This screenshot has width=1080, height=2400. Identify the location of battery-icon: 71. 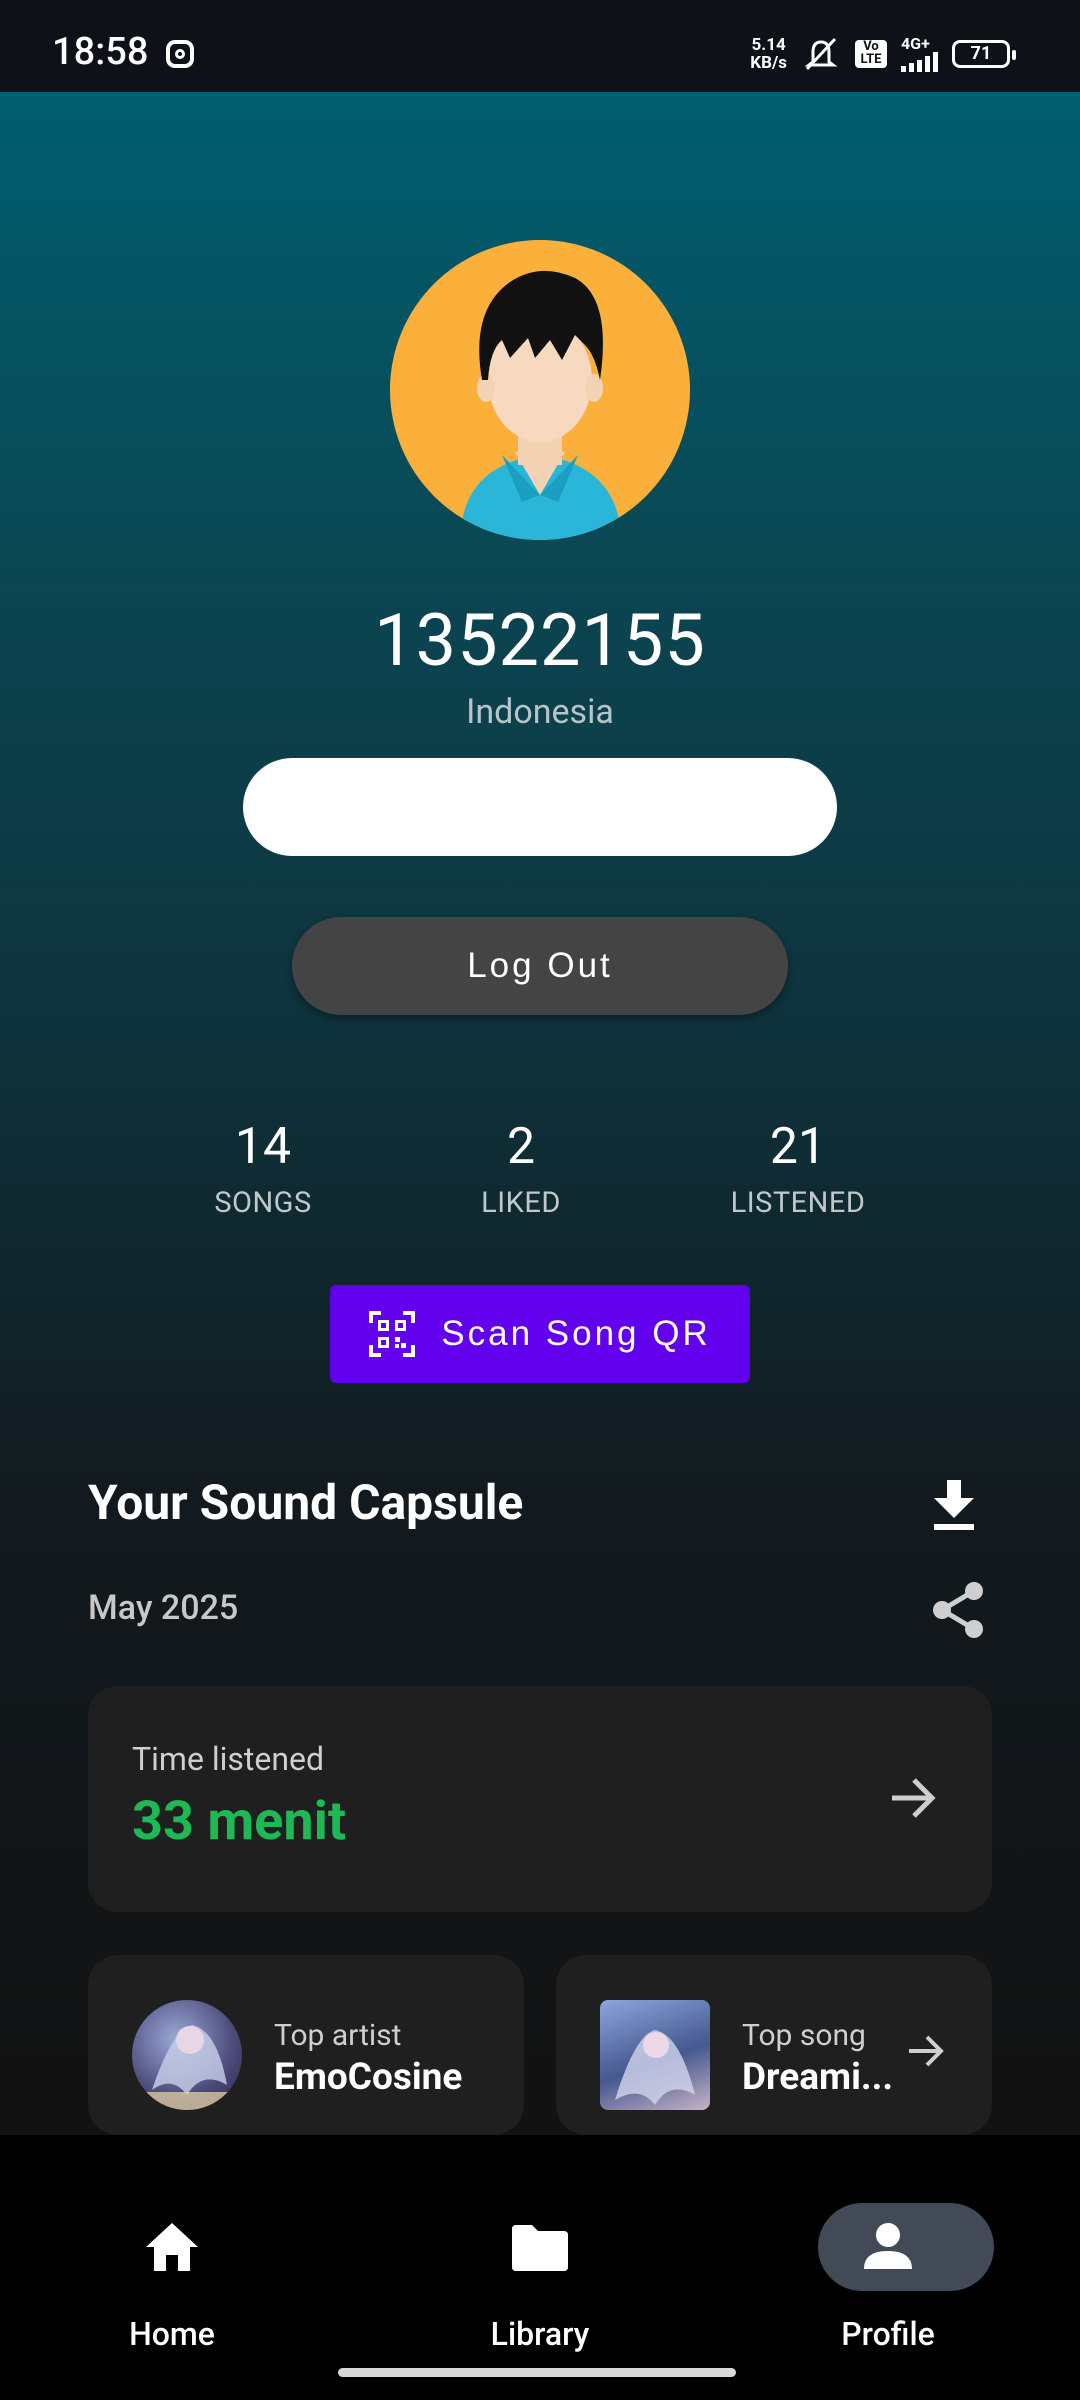
(984, 54).